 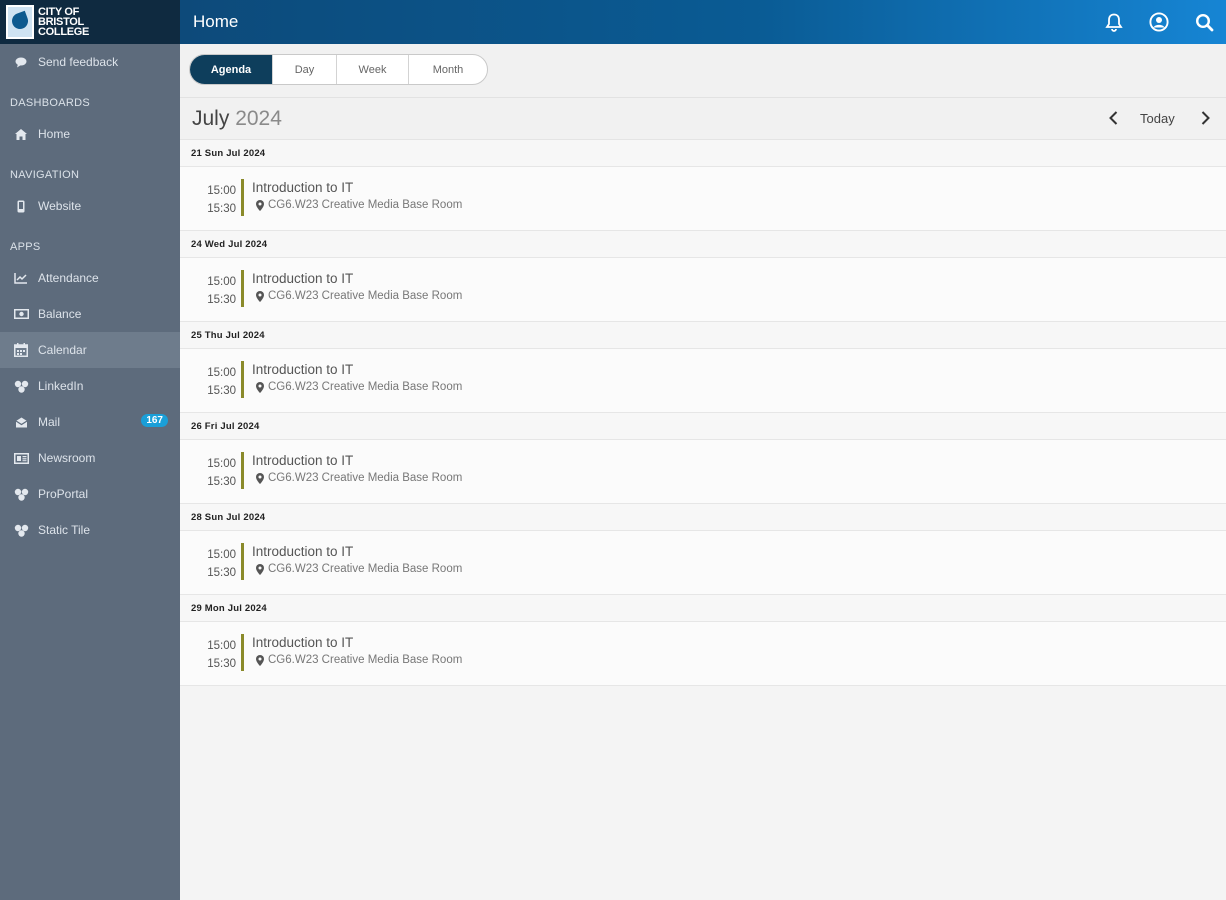 What do you see at coordinates (50, 103) in the screenshot?
I see `sidebar-section-dashboards: DASHBOARDS` at bounding box center [50, 103].